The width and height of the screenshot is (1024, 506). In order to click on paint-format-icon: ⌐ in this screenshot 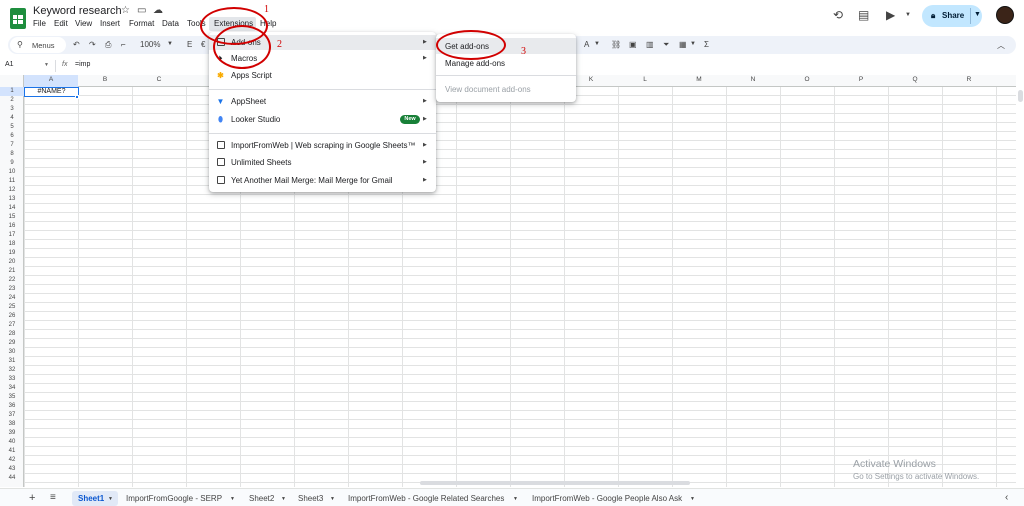, I will do `click(123, 44)`.